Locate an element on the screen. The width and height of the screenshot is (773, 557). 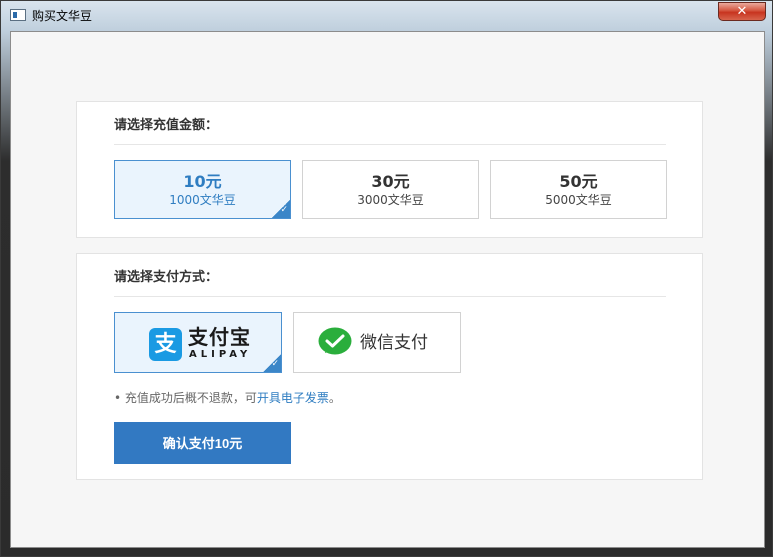
alipay-name-en: ALIPAY is located at coordinates (220, 354).